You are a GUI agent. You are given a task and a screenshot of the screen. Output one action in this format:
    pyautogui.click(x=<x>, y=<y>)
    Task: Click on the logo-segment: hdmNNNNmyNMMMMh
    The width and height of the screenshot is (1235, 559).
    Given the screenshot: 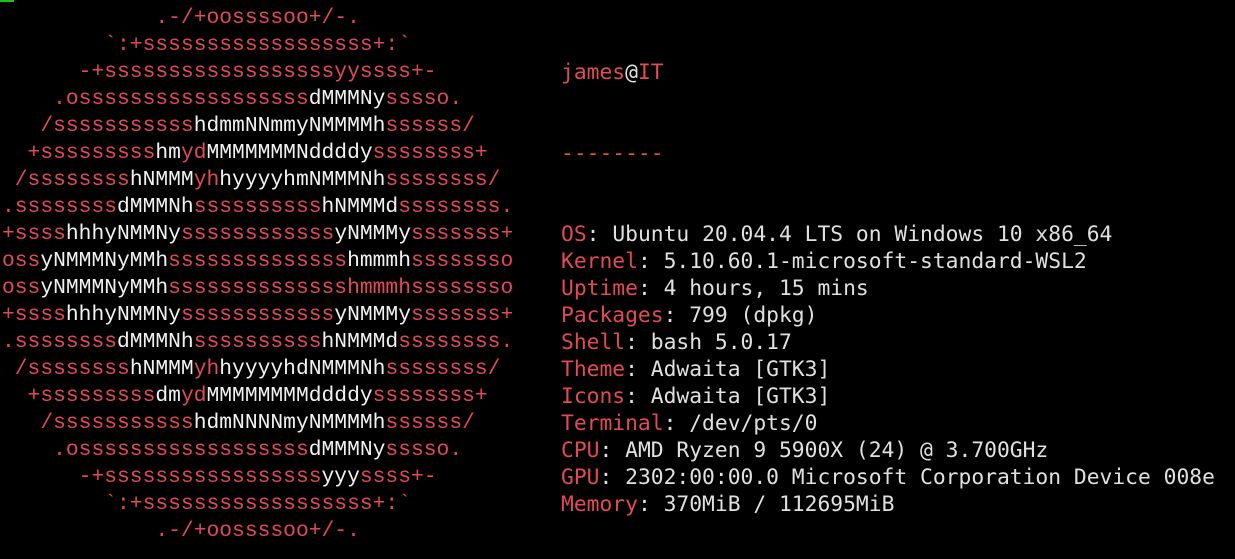 What is the action you would take?
    pyautogui.click(x=289, y=423)
    